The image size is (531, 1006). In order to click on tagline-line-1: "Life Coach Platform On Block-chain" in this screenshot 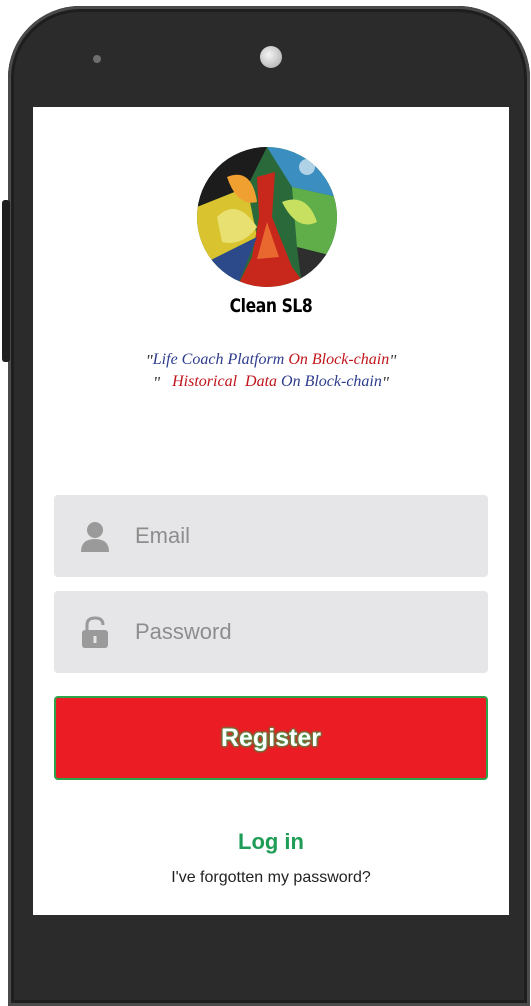, I will do `click(271, 361)`.